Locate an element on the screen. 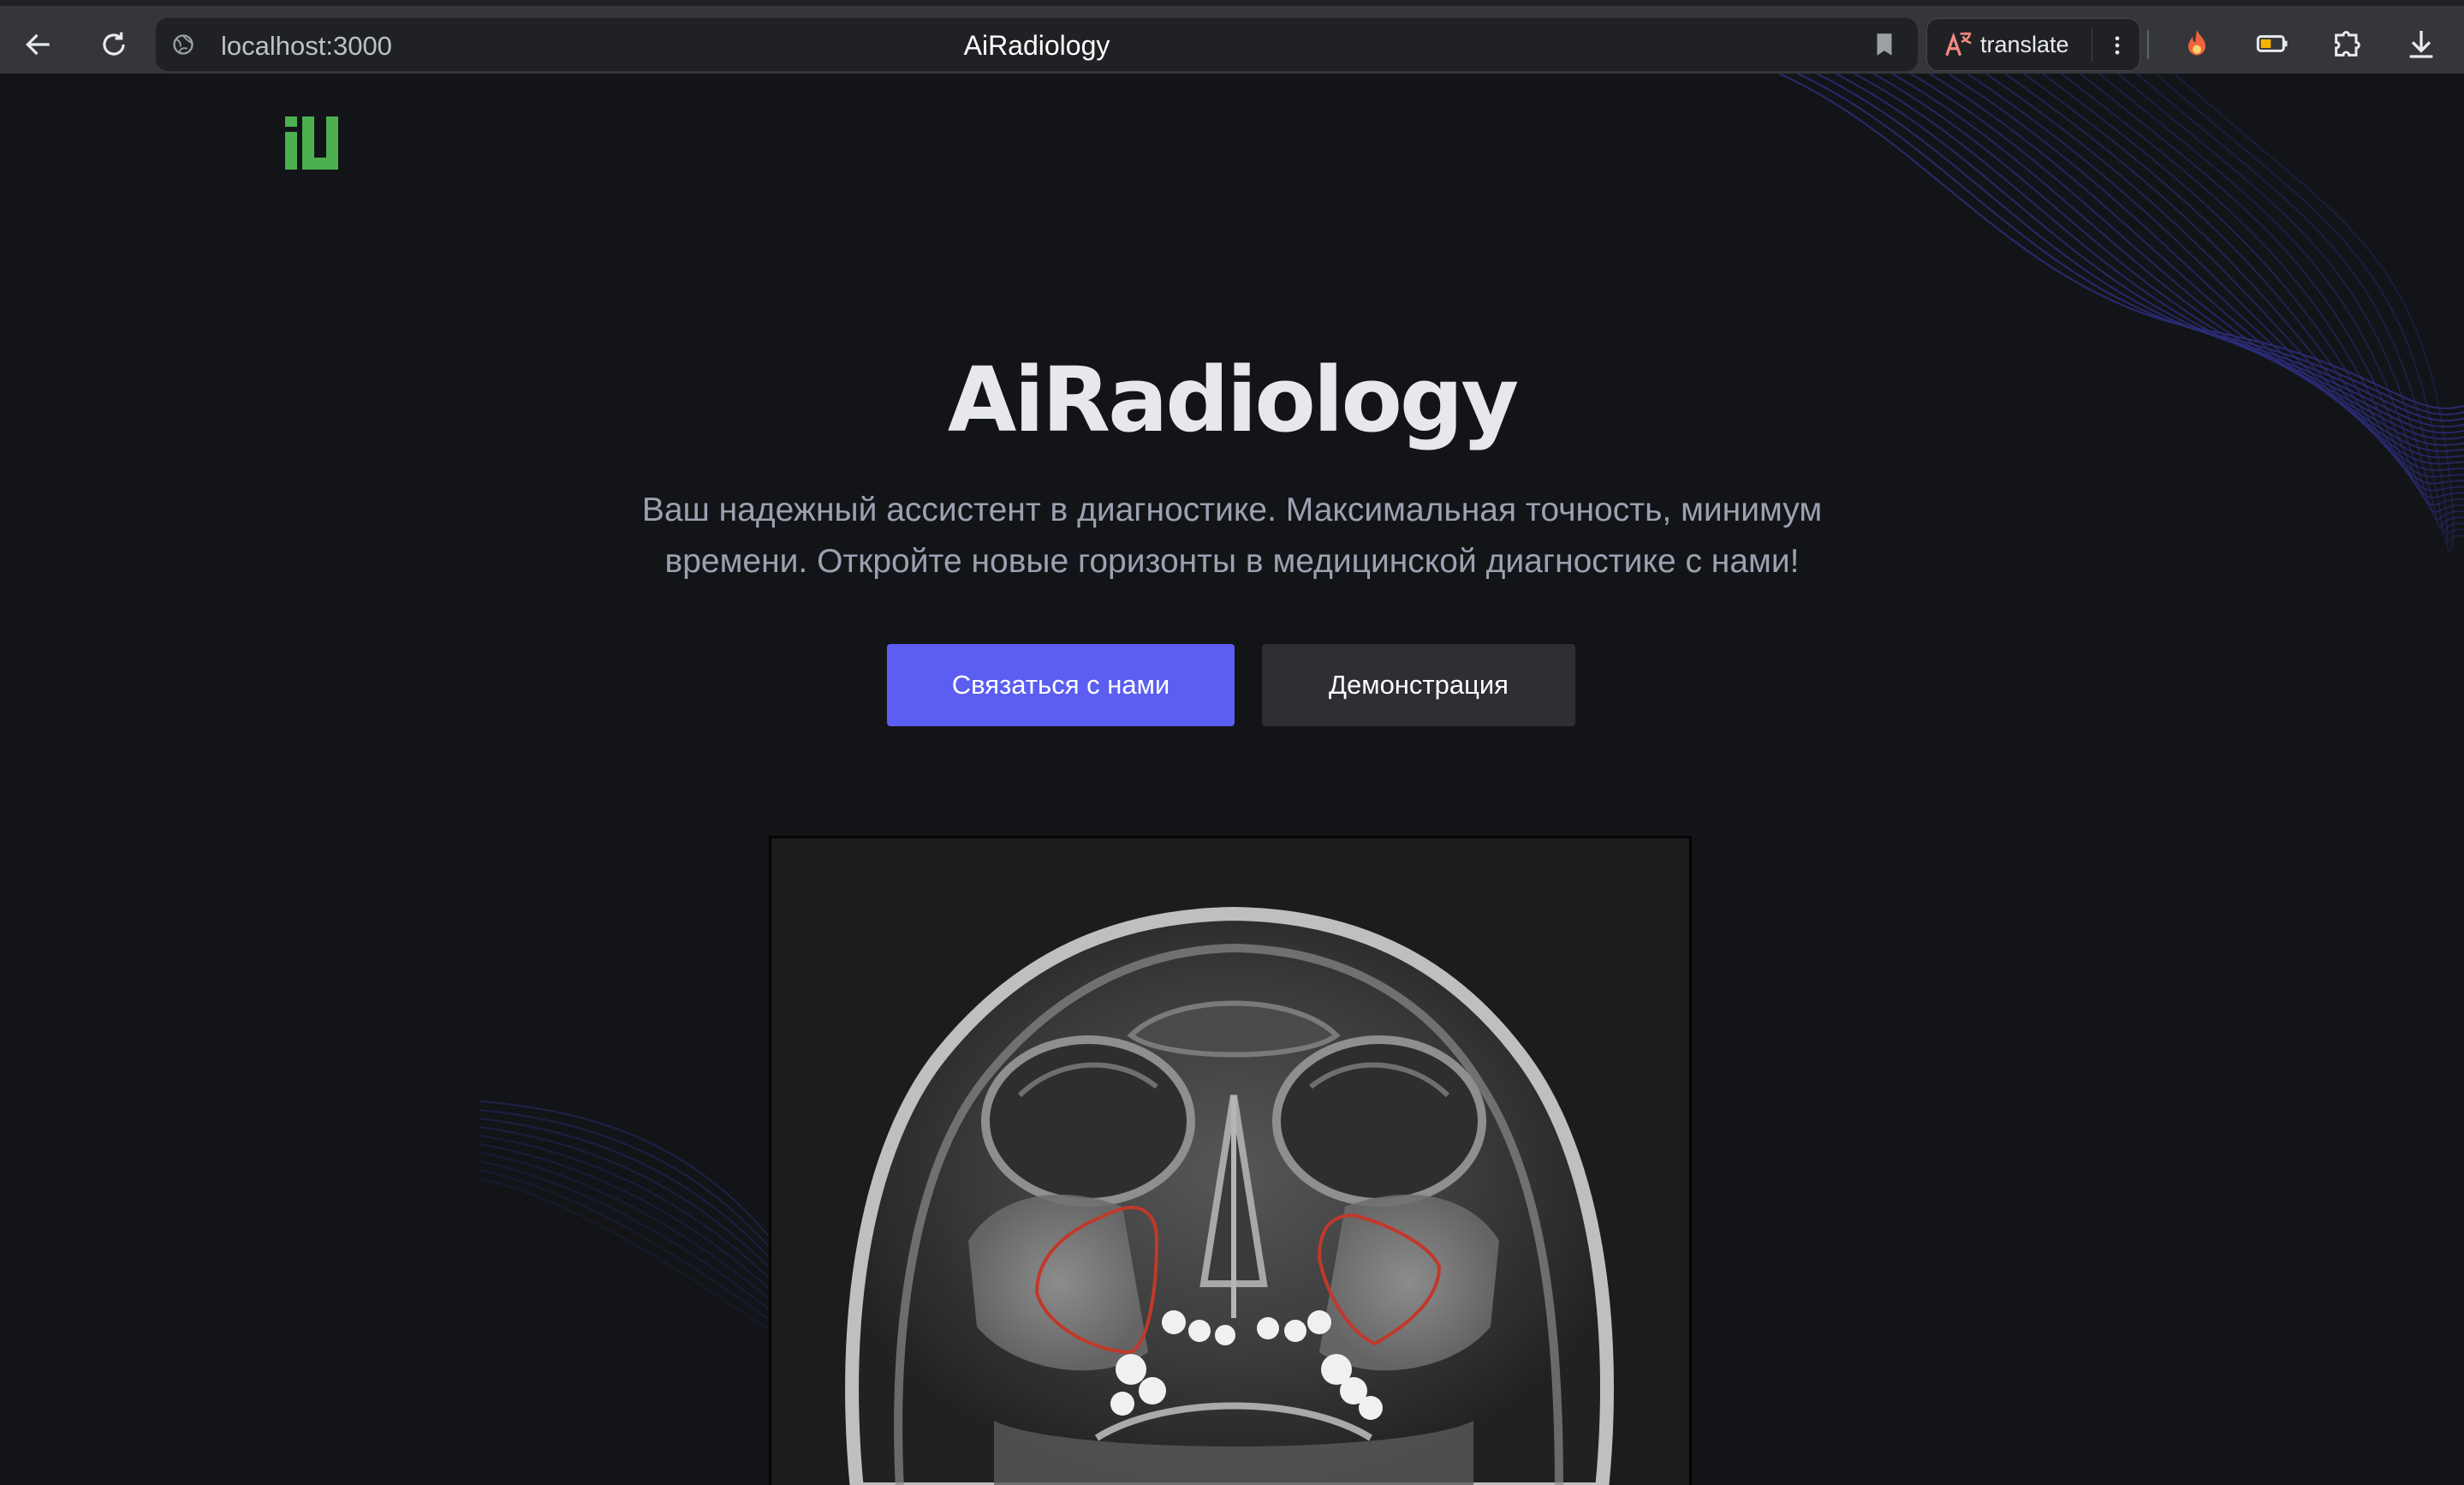  decorative-waves is located at coordinates (2121, 313).